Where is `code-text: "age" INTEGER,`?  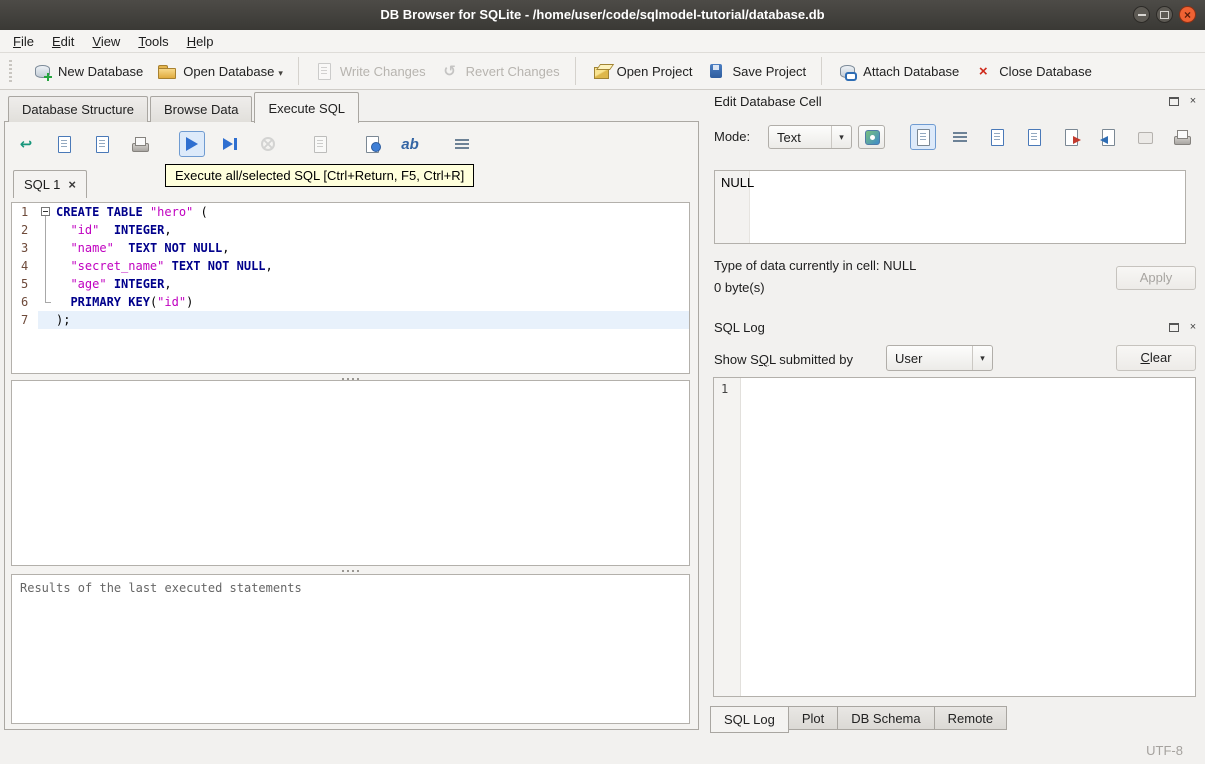
code-text: "age" INTEGER, is located at coordinates (121, 284).